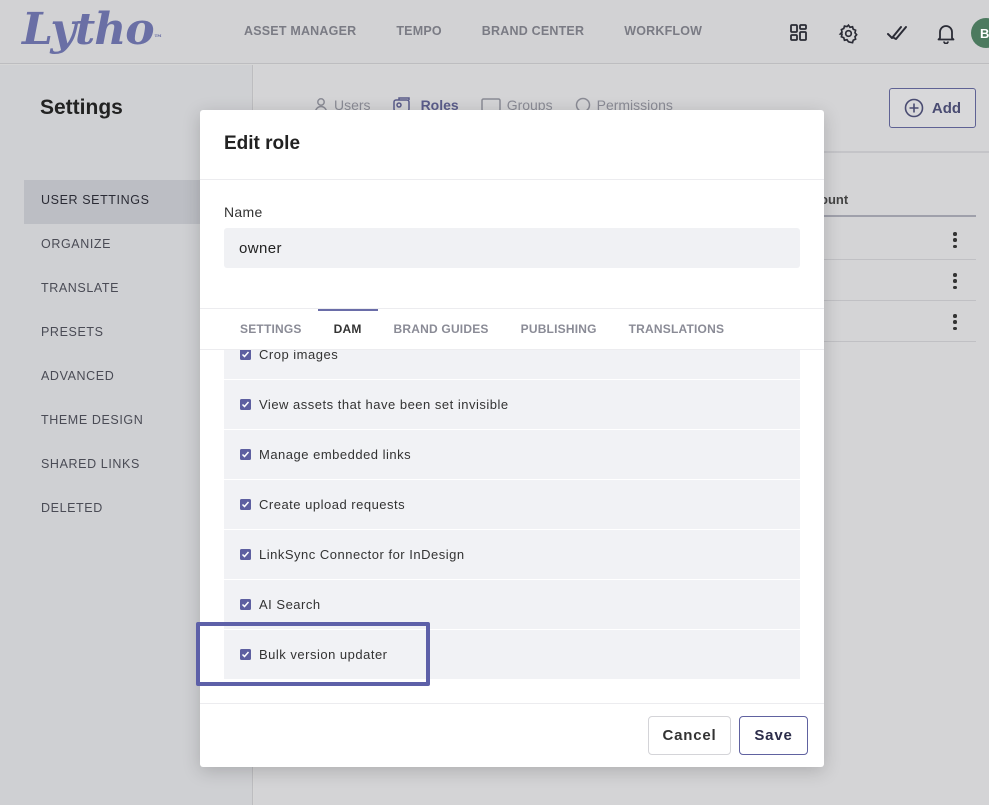  Describe the element at coordinates (512, 555) in the screenshot. I see `permission-row: LinkSync Connector for InDesign` at that location.